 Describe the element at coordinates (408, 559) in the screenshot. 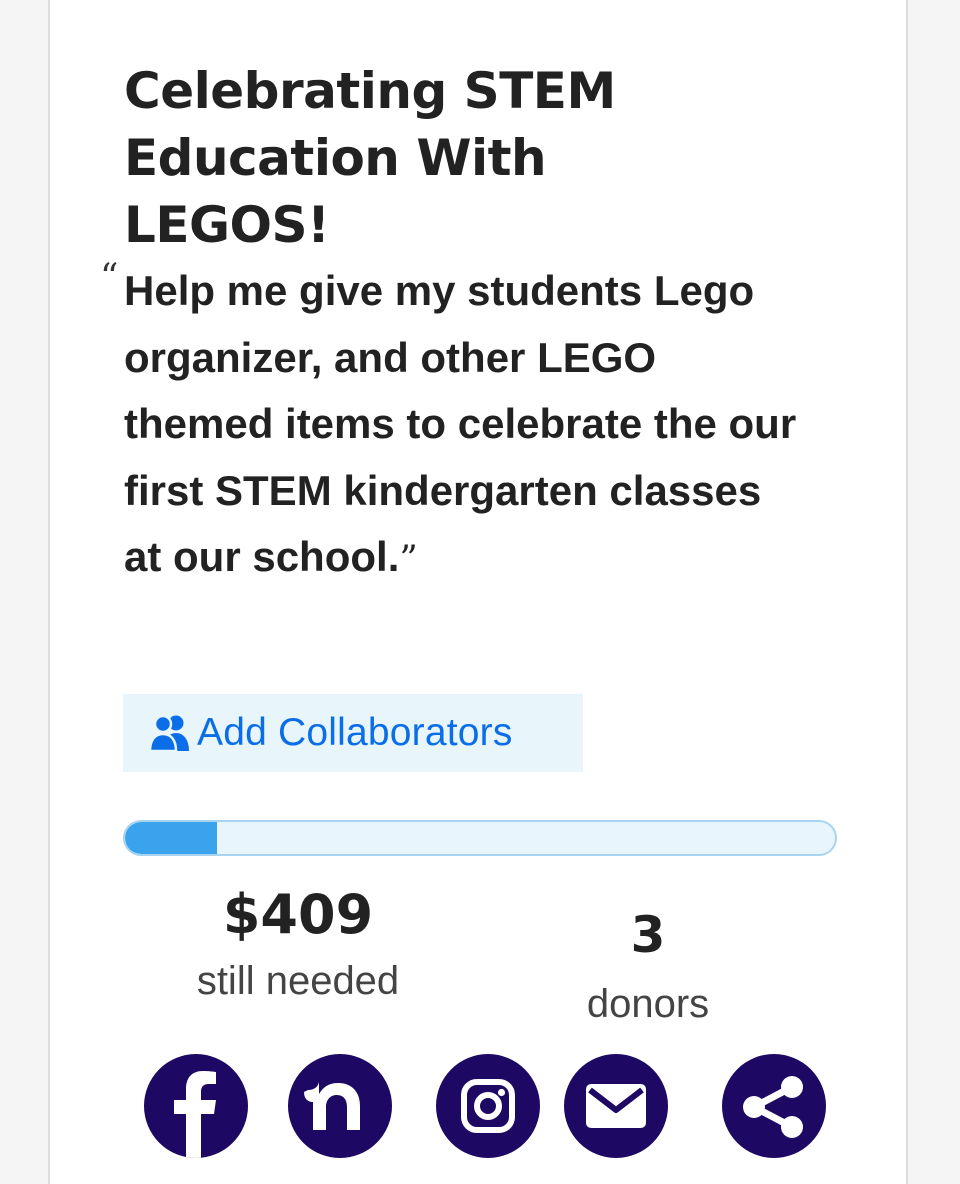

I see `close-quote-mark: ”` at that location.